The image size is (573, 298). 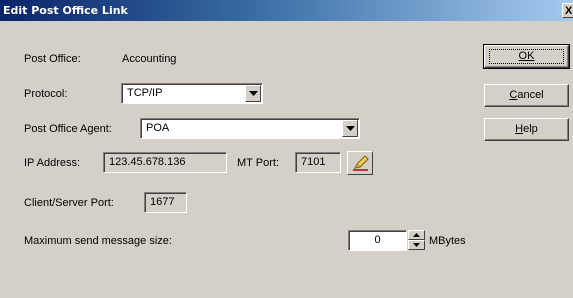 What do you see at coordinates (46, 94) in the screenshot?
I see `protocol-label: Protocol:` at bounding box center [46, 94].